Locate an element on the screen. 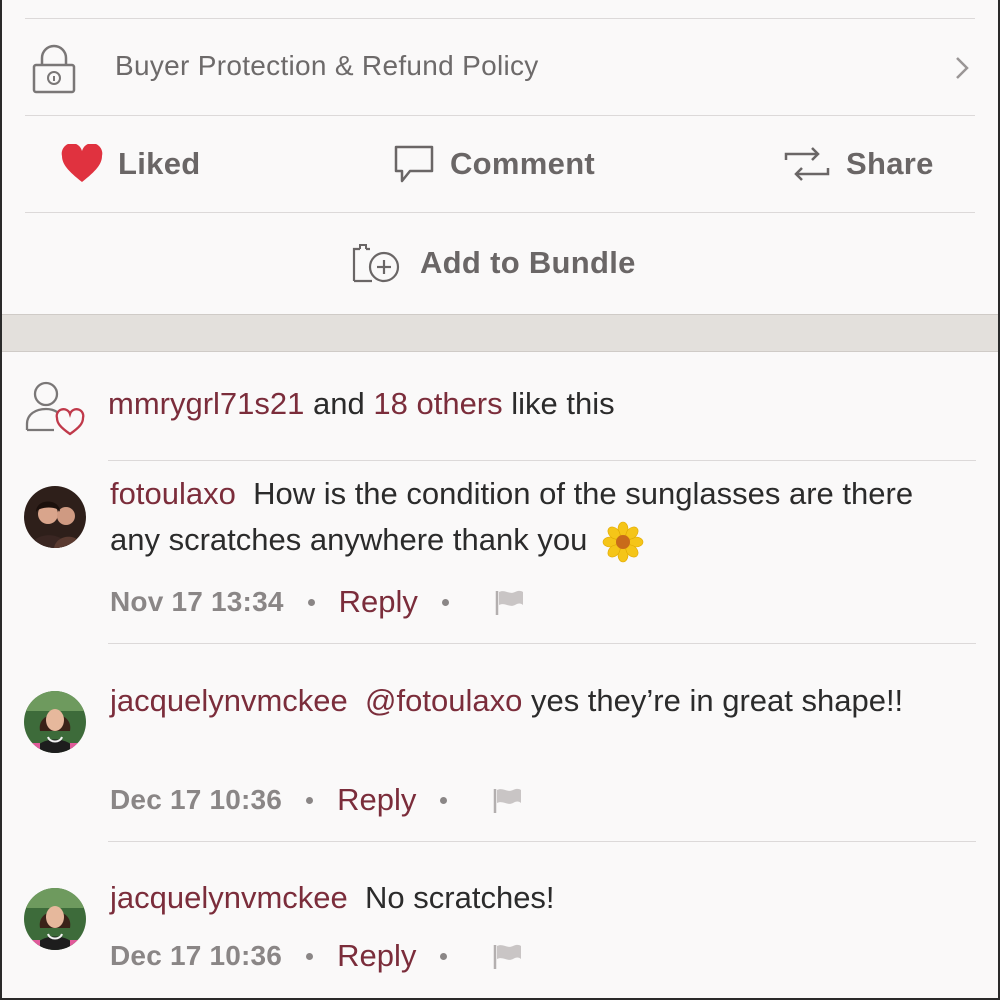 This screenshot has height=1000, width=1000. liked-label: Liked is located at coordinates (159, 163).